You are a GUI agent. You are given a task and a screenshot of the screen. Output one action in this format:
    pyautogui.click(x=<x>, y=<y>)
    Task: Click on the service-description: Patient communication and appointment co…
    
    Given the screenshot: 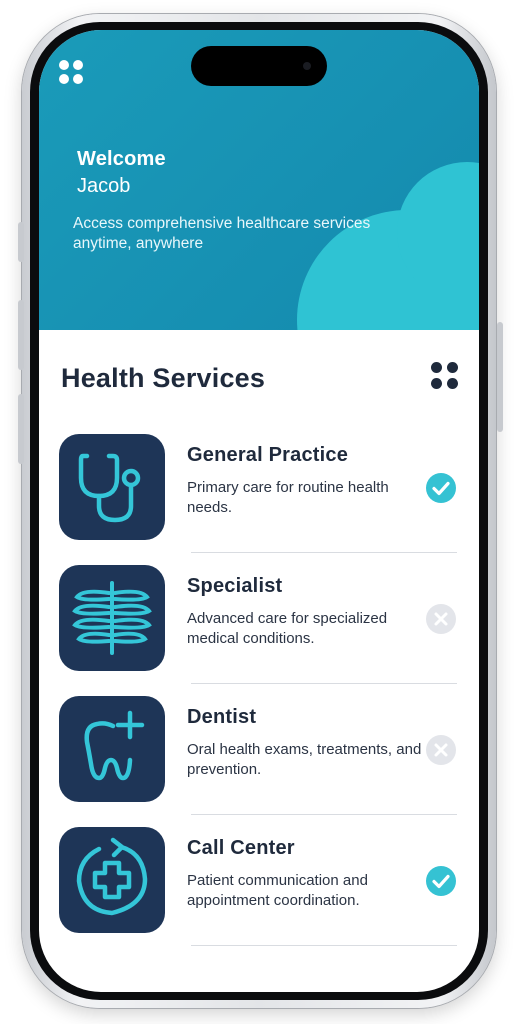 What is the action you would take?
    pyautogui.click(x=277, y=890)
    